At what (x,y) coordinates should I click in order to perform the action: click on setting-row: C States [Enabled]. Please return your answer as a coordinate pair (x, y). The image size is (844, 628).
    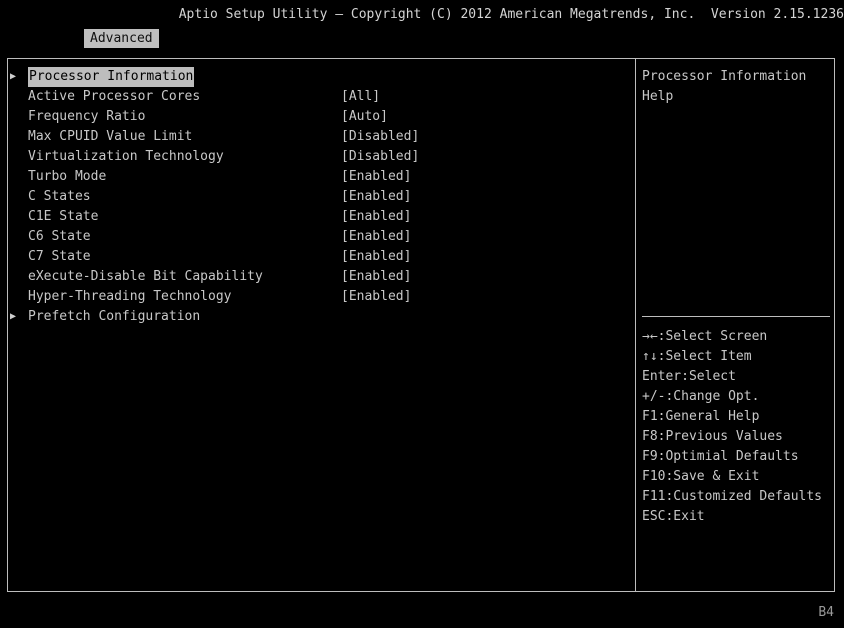
    Looking at the image, I should click on (320, 197).